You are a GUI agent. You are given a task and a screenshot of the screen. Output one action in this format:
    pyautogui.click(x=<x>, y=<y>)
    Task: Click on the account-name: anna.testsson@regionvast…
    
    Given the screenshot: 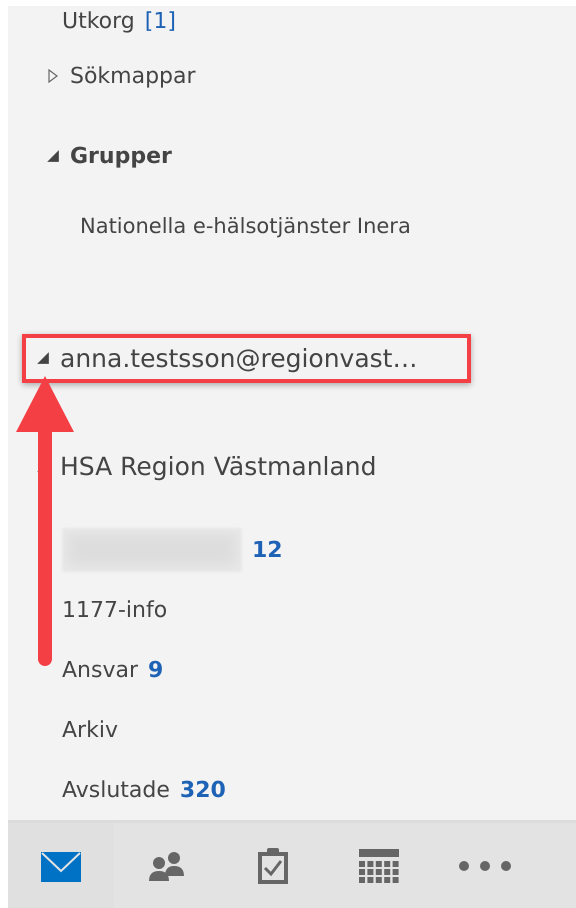 What is the action you would take?
    pyautogui.click(x=239, y=358)
    